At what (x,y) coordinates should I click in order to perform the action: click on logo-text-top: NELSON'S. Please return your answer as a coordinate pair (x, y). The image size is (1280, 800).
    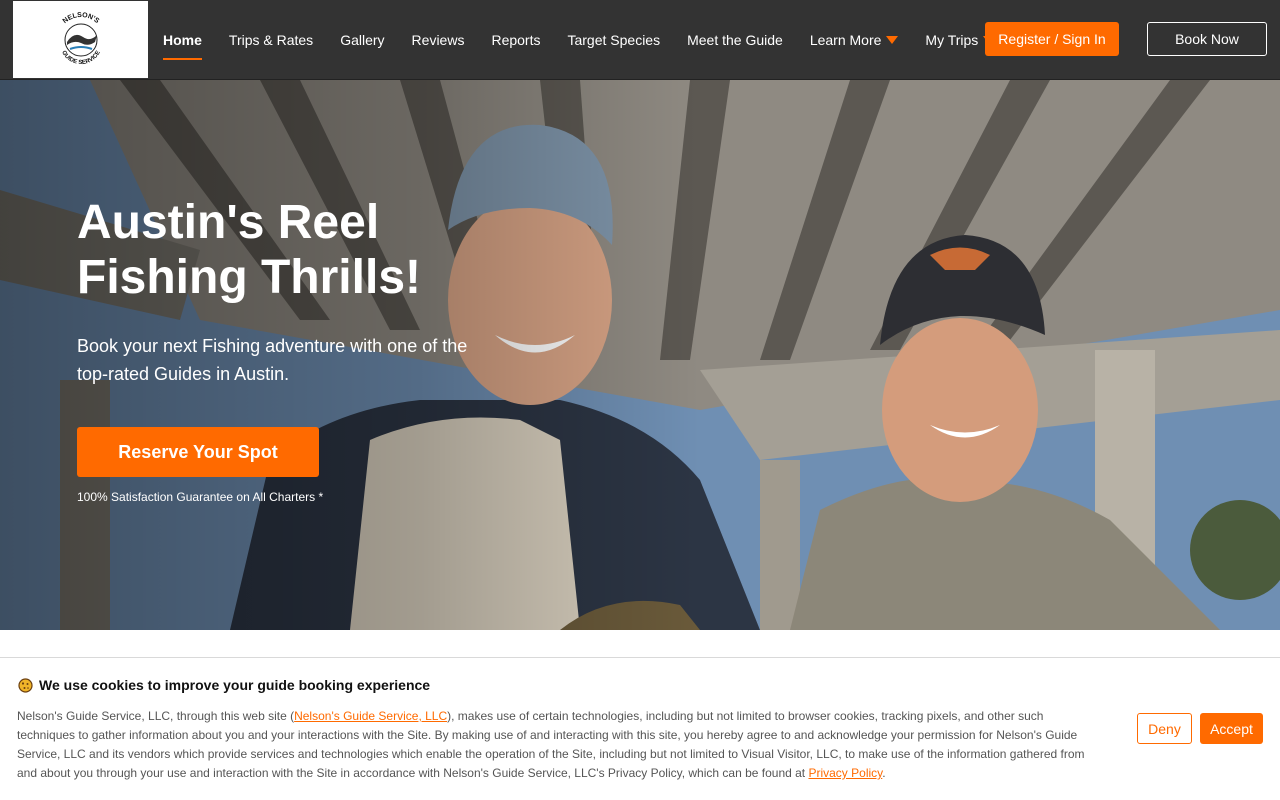
    Looking at the image, I should click on (80, 17).